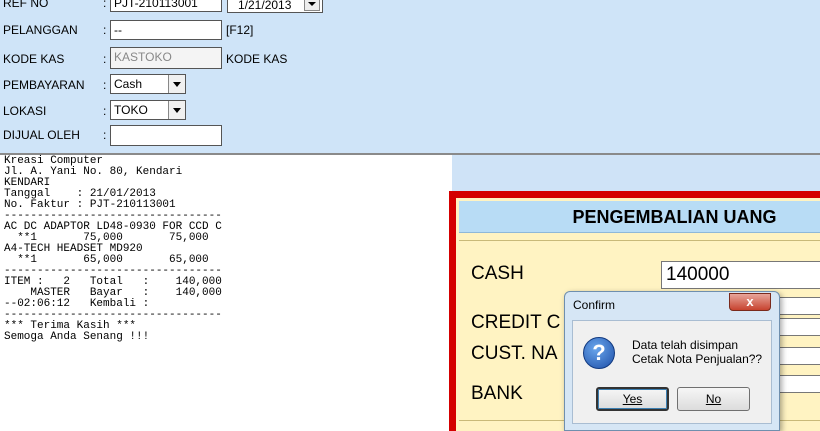 This screenshot has height=431, width=820. I want to click on ref-no-label: REF NO, so click(26, 5).